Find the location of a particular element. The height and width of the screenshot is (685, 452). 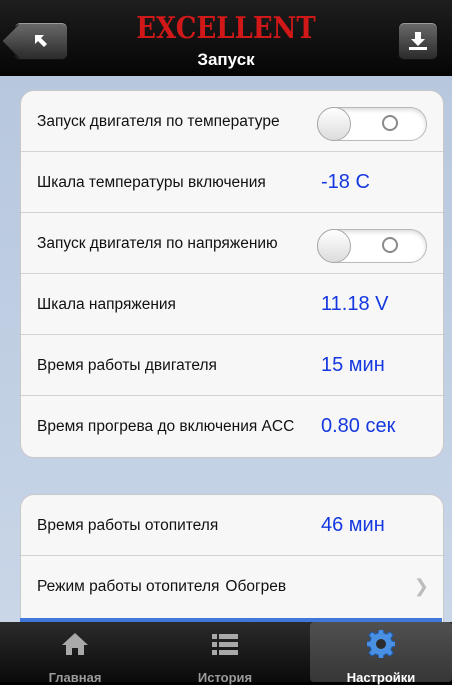

tab-label: История is located at coordinates (225, 677).